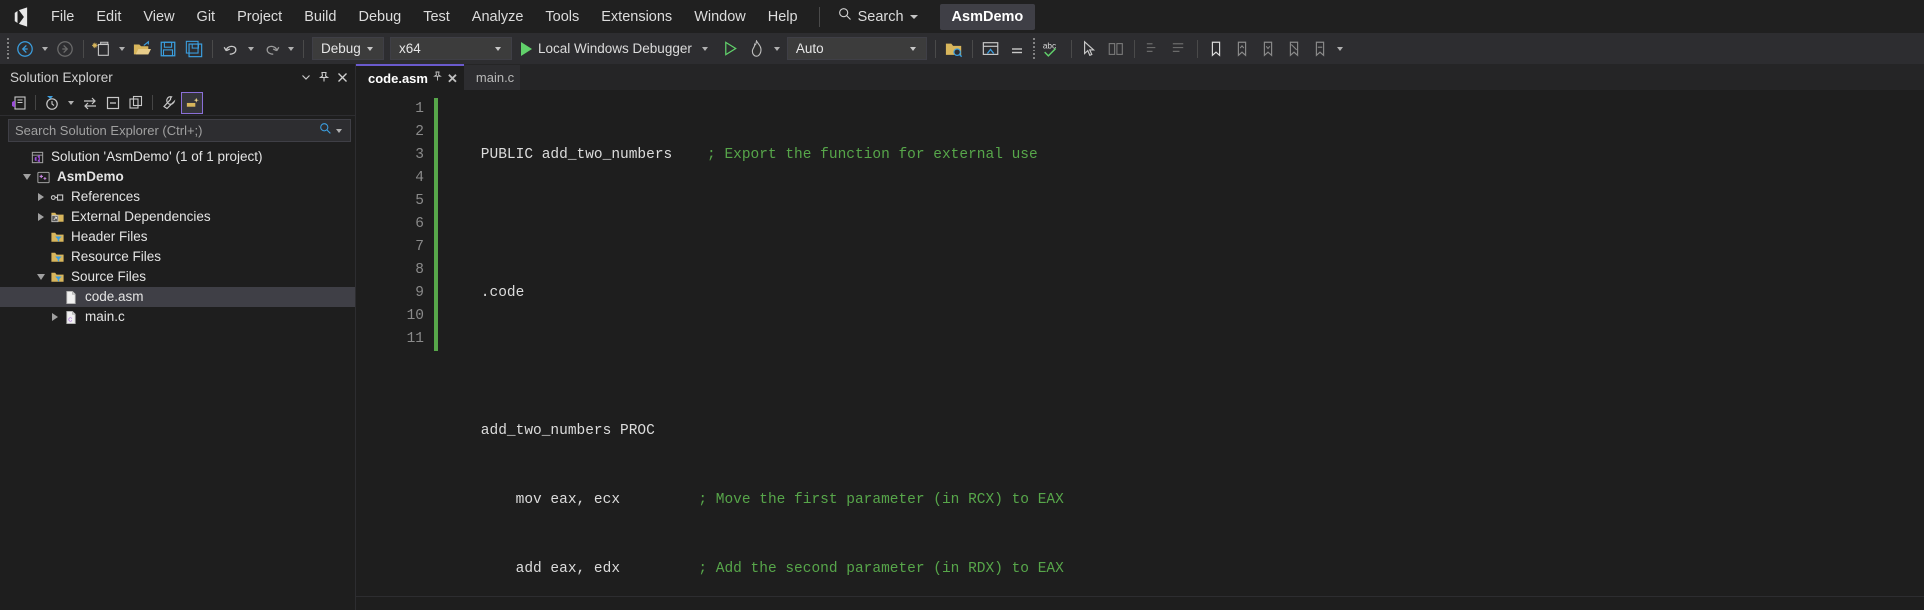 This screenshot has width=1924, height=610. I want to click on menu-tools: Tools, so click(562, 17).